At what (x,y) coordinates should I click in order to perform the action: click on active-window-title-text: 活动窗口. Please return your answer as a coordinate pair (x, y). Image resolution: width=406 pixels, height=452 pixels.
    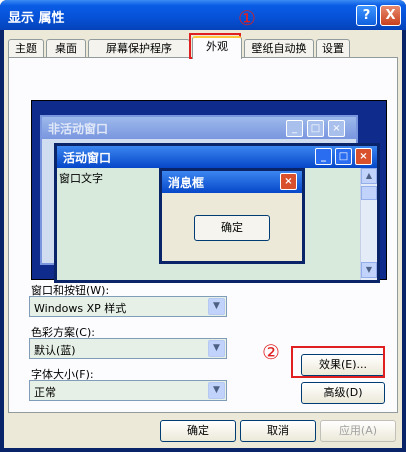
    Looking at the image, I should click on (87, 158).